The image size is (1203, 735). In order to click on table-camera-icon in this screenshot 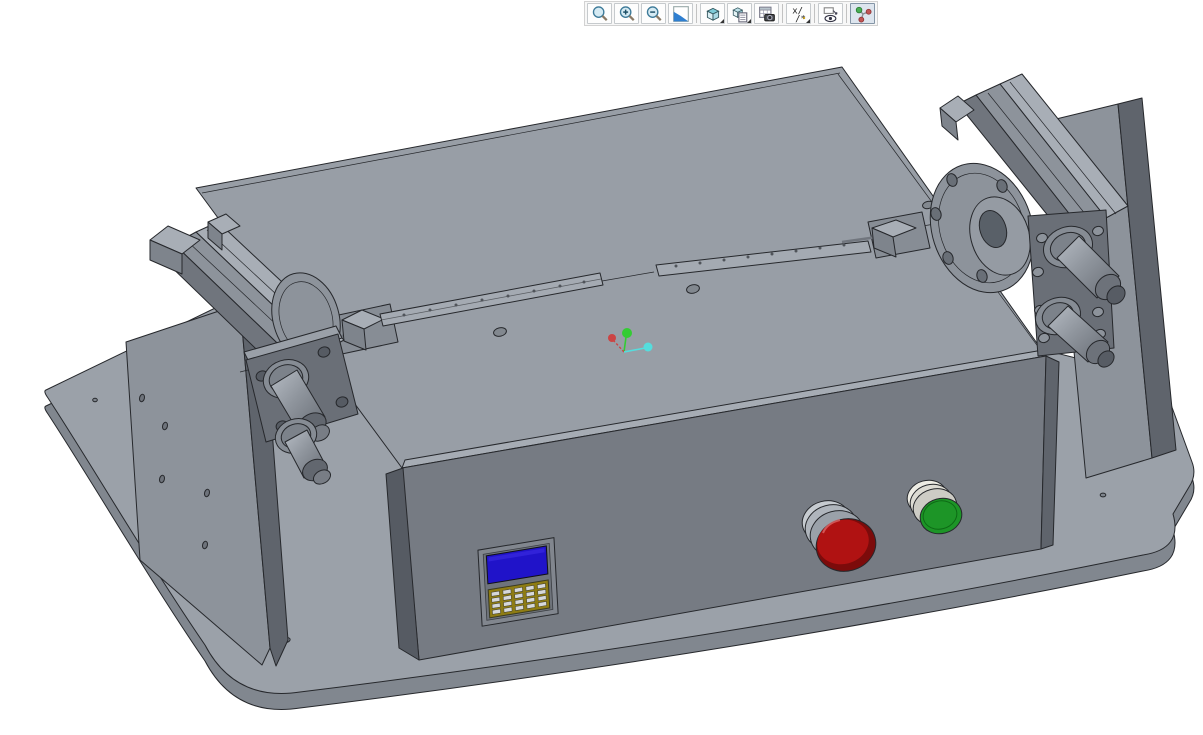, I will do `click(767, 14)`.